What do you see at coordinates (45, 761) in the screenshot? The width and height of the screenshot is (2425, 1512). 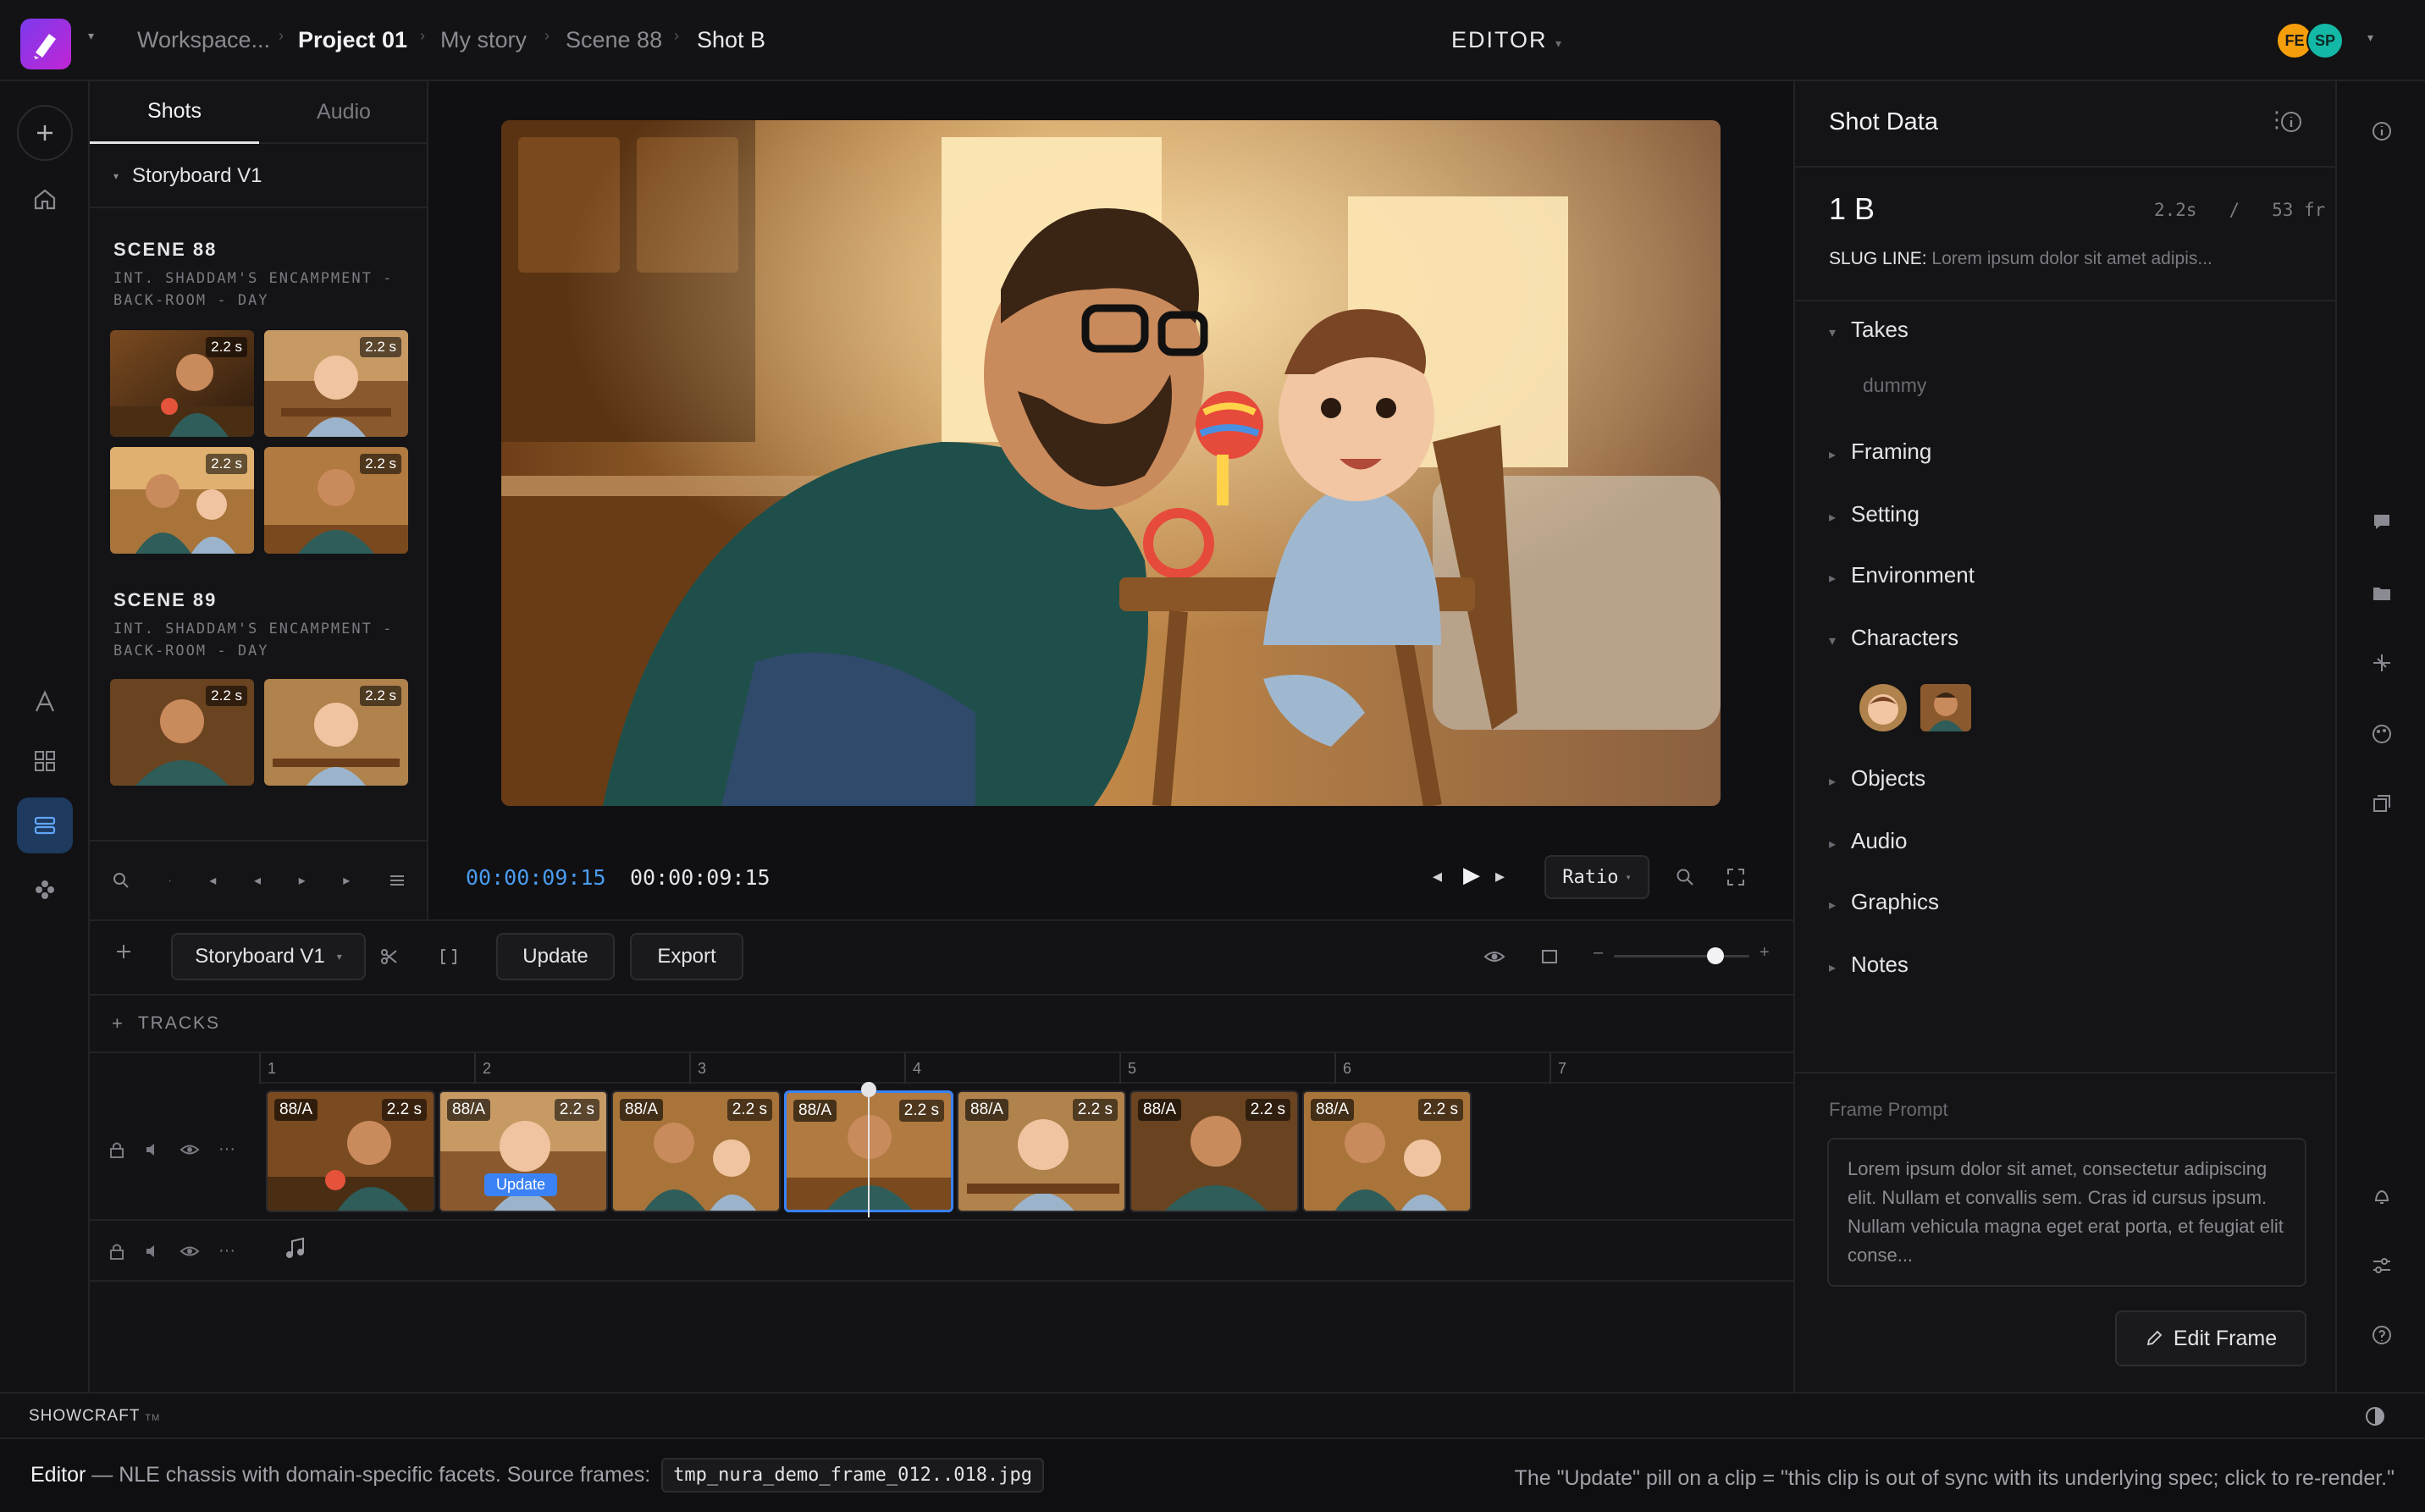 I see `grid-icon` at bounding box center [45, 761].